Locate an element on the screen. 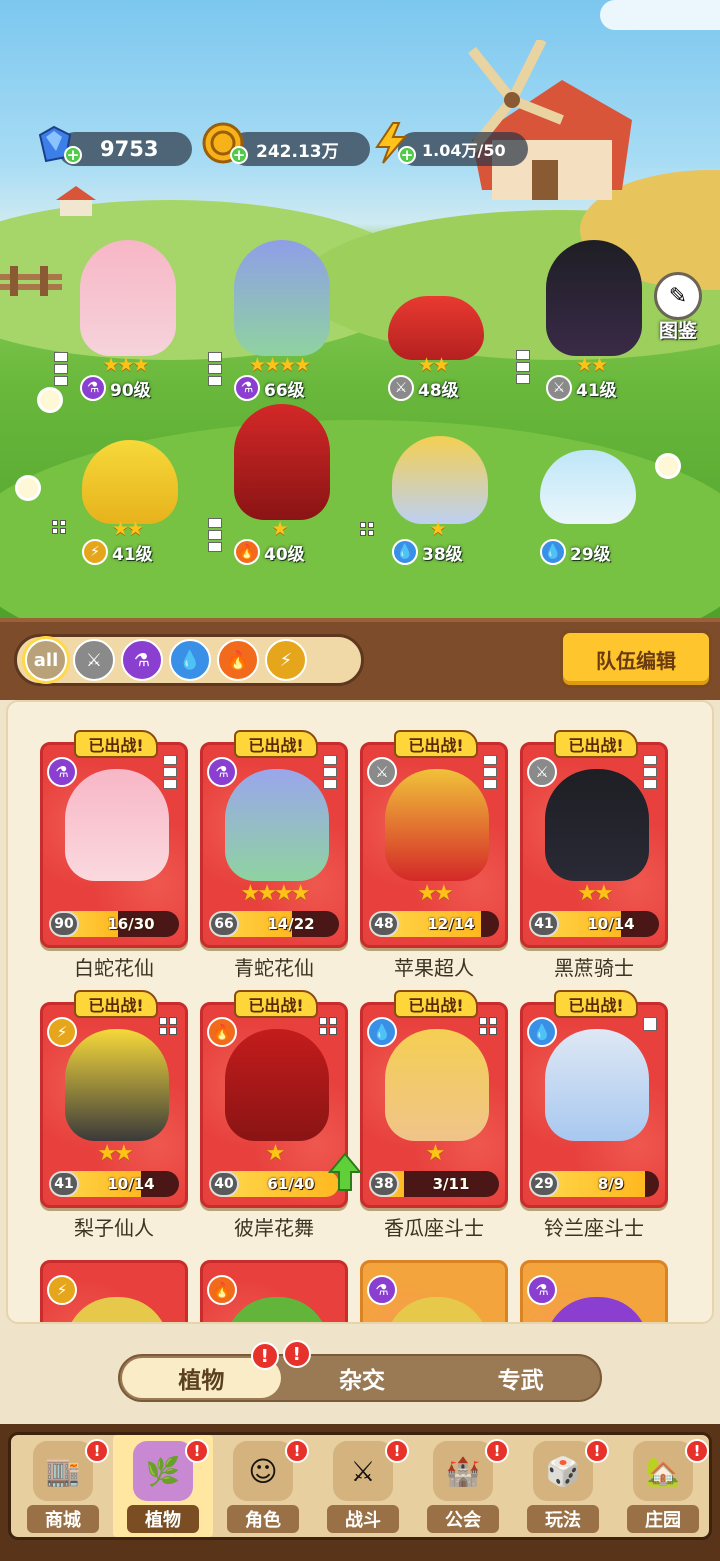 This screenshot has width=720, height=1561. nav-manor: 🏡 庄园 ! is located at coordinates (663, 1486).